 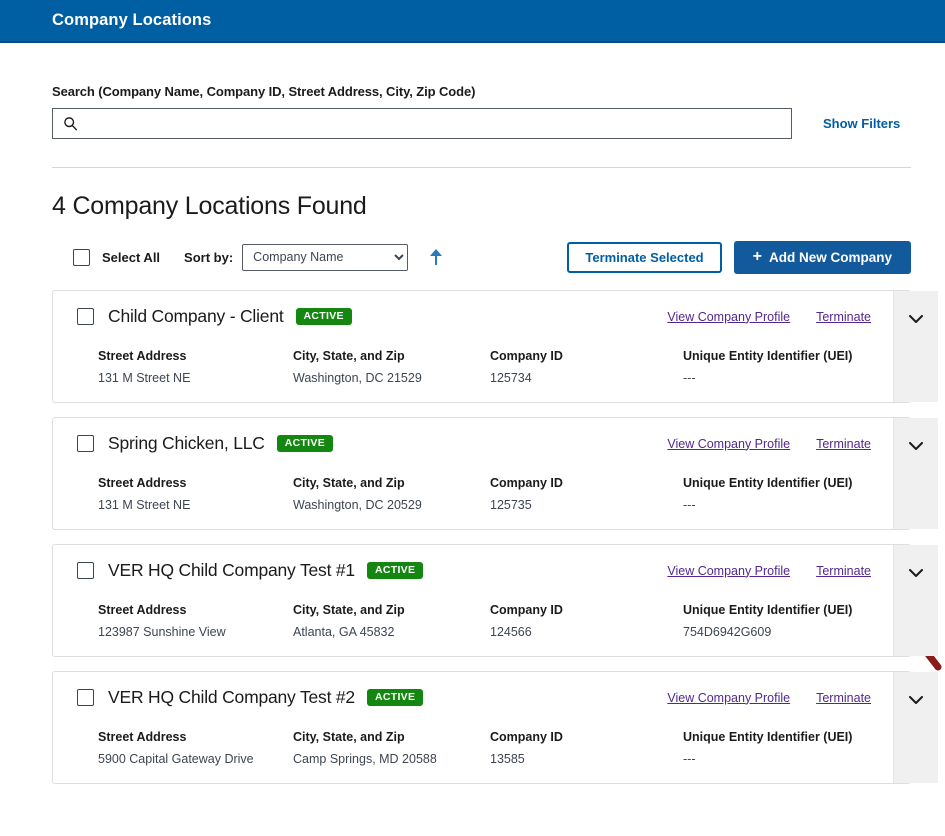 I want to click on field-value: 125735, so click(x=511, y=505).